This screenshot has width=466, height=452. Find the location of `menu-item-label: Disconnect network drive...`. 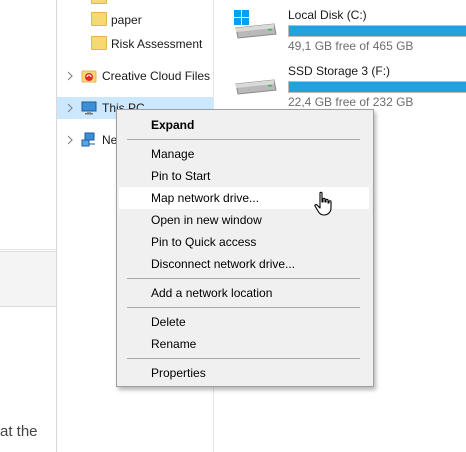

menu-item-label: Disconnect network drive... is located at coordinates (223, 264).